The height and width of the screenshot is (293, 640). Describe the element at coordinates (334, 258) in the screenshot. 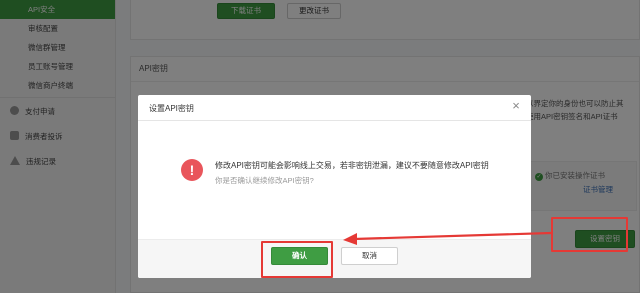

I see `dialog-footer` at that location.